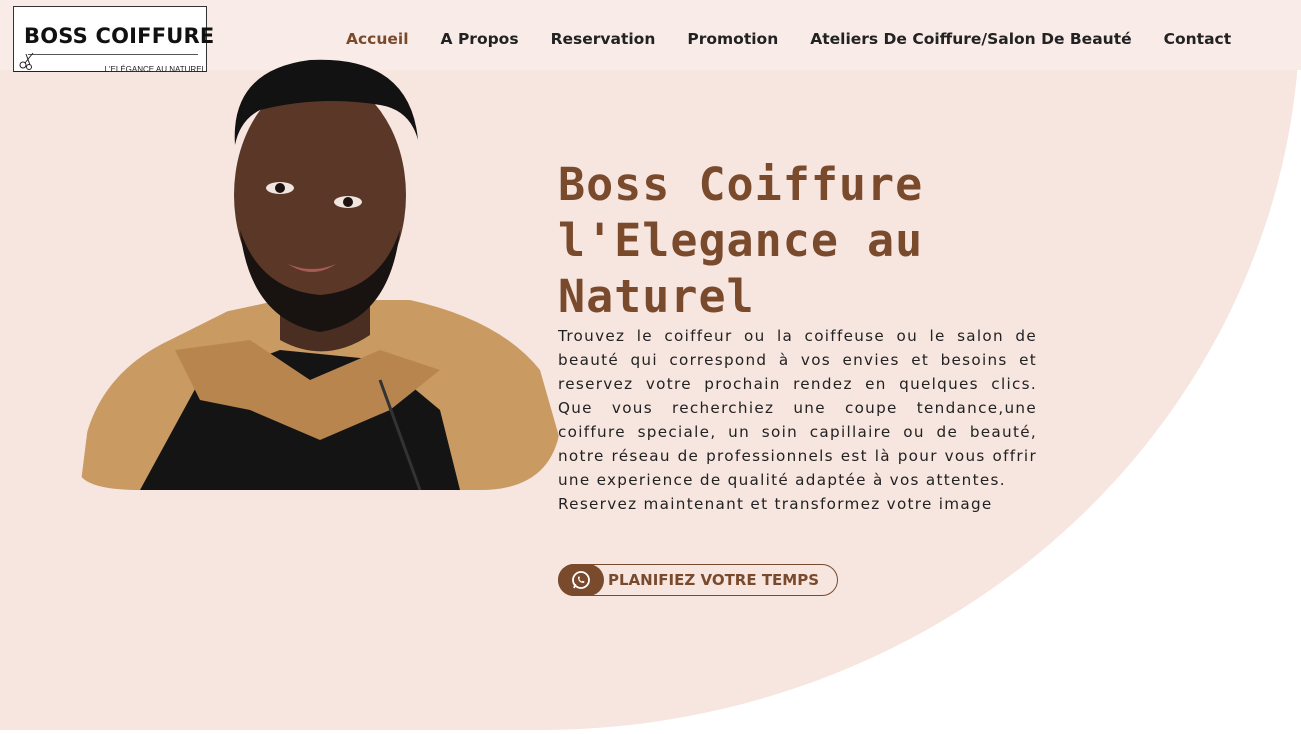 The width and height of the screenshot is (1301, 734). Describe the element at coordinates (741, 240) in the screenshot. I see `hero-headline: Boss Coiffure l'Elegance au Naturel` at that location.